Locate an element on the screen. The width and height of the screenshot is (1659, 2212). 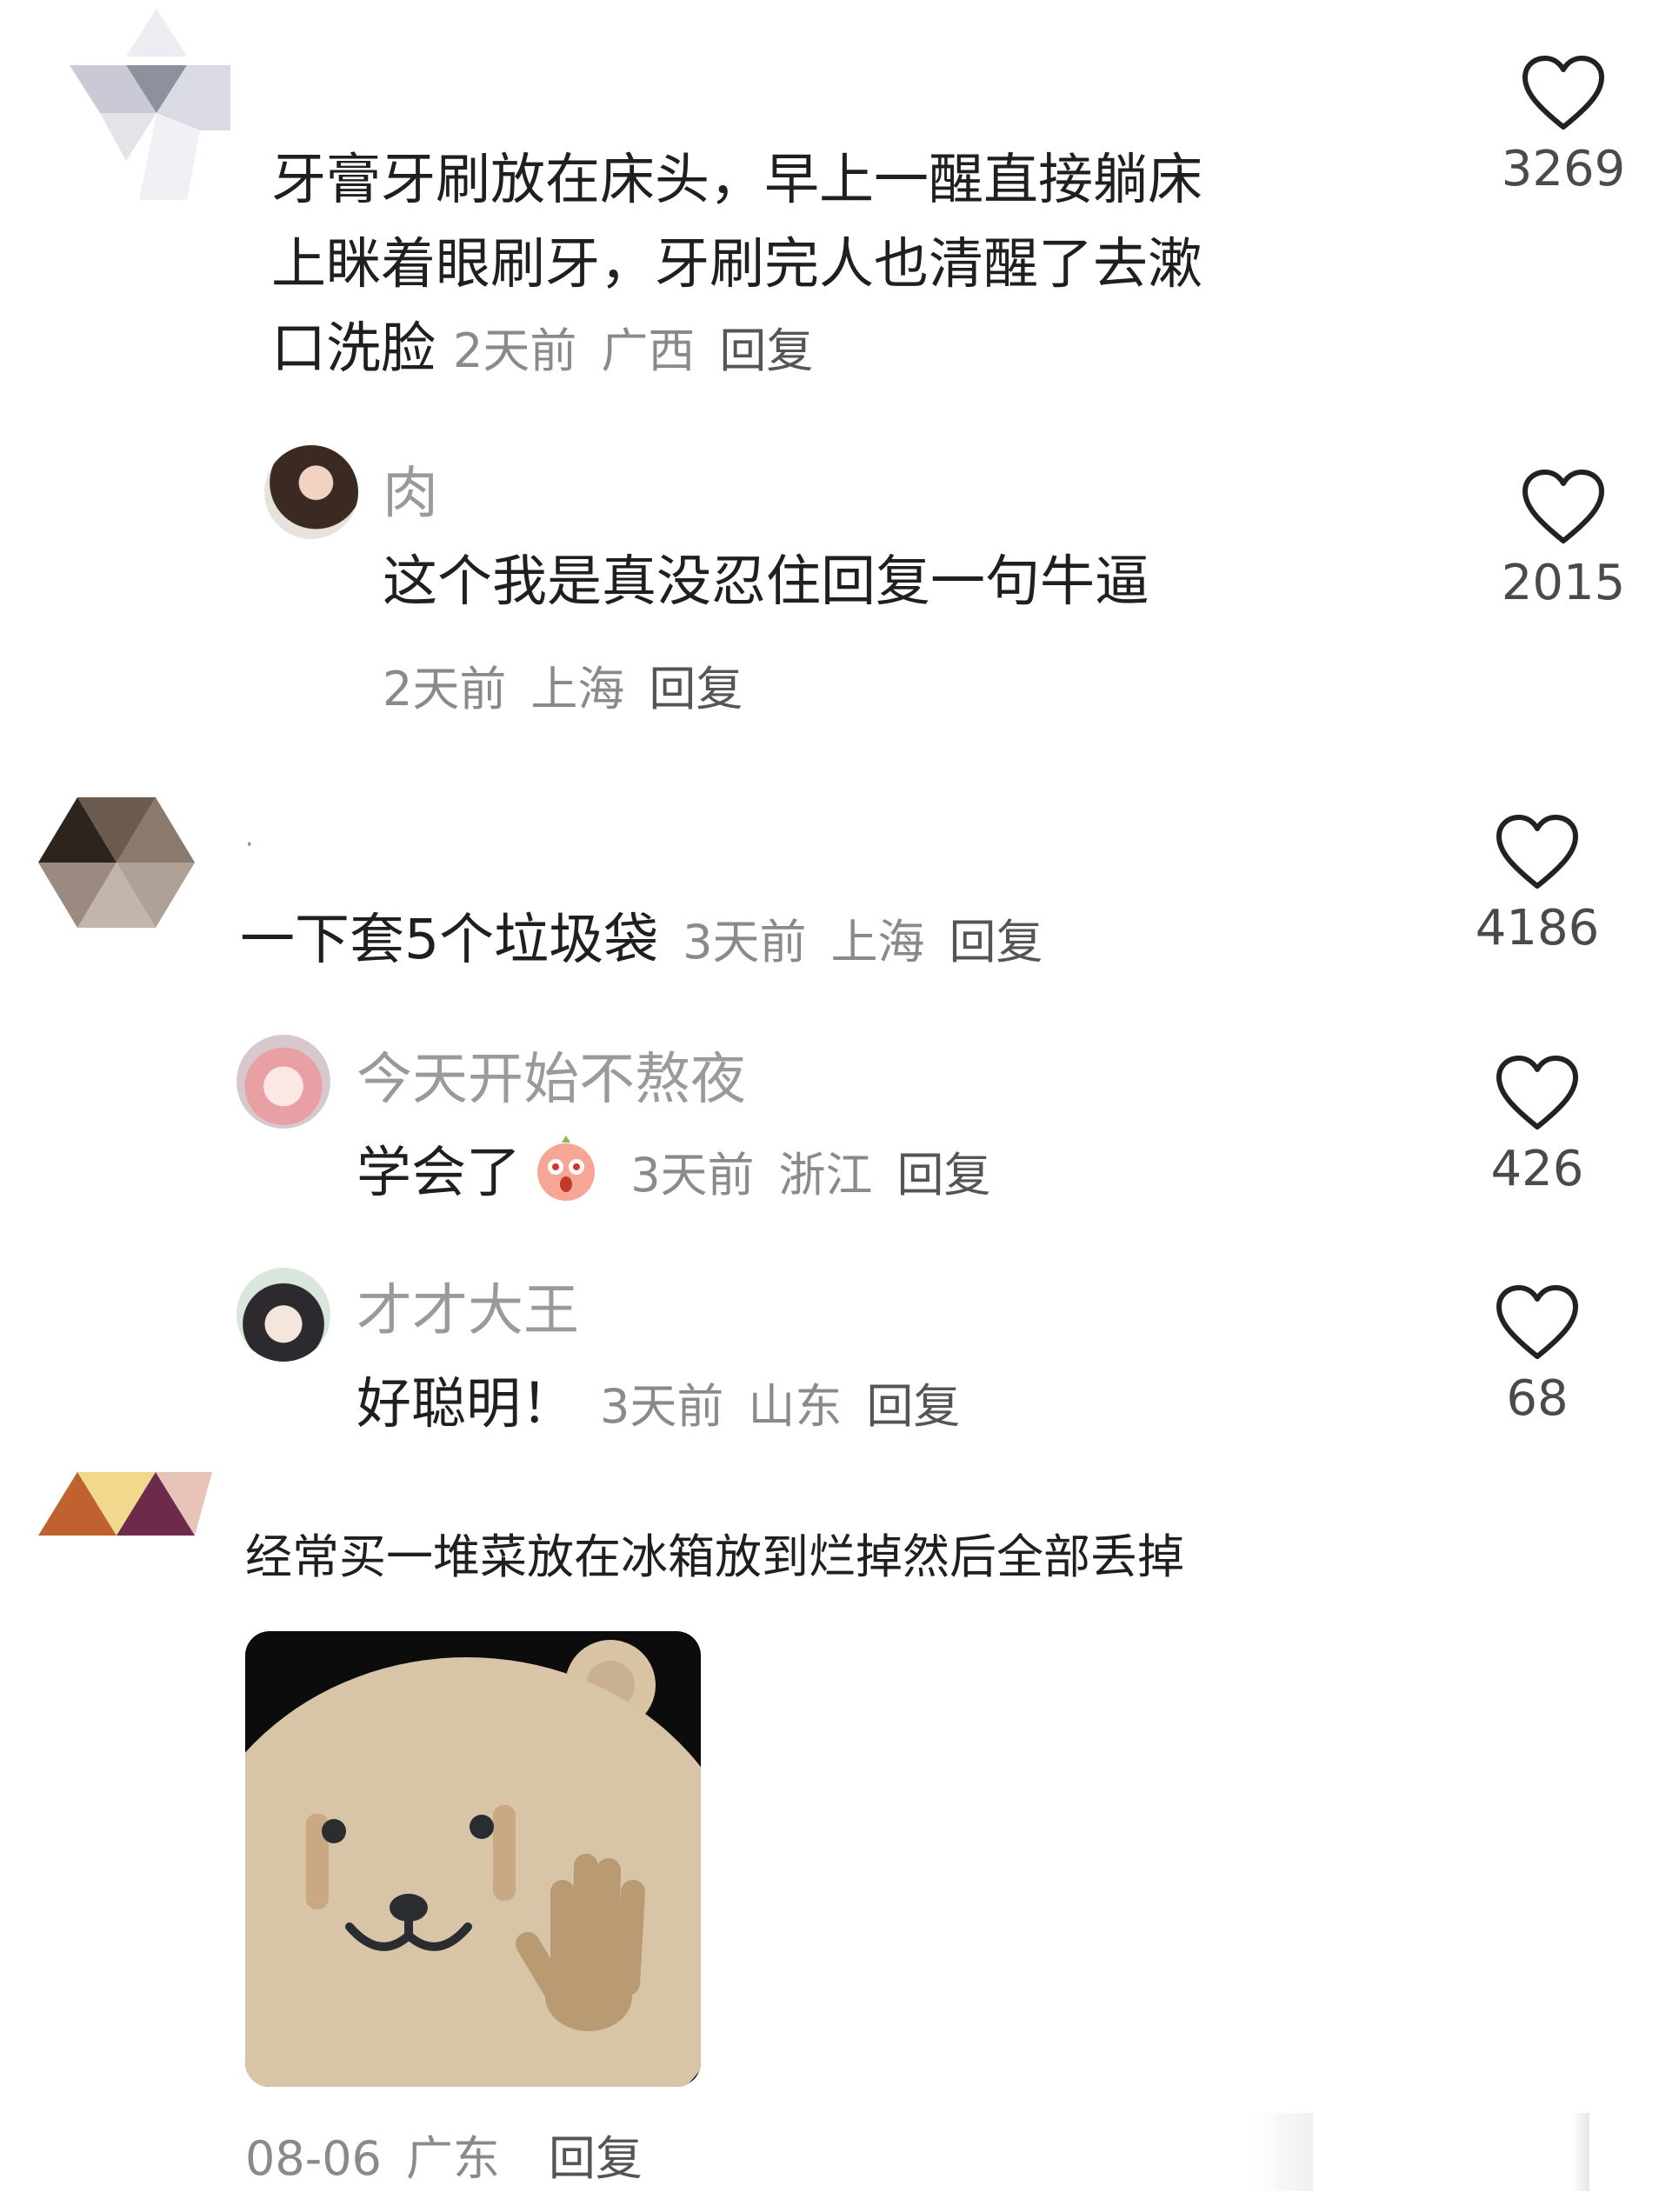
nickname: 才才大王 is located at coordinates (467, 1306).